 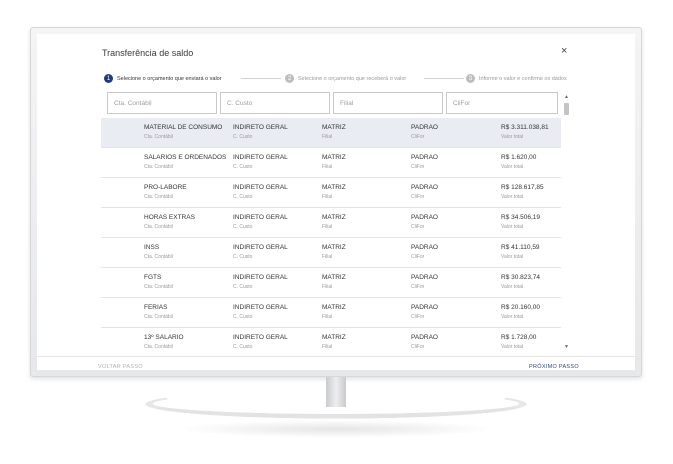 I want to click on cell-value: R$ 128.617,85, so click(x=522, y=187).